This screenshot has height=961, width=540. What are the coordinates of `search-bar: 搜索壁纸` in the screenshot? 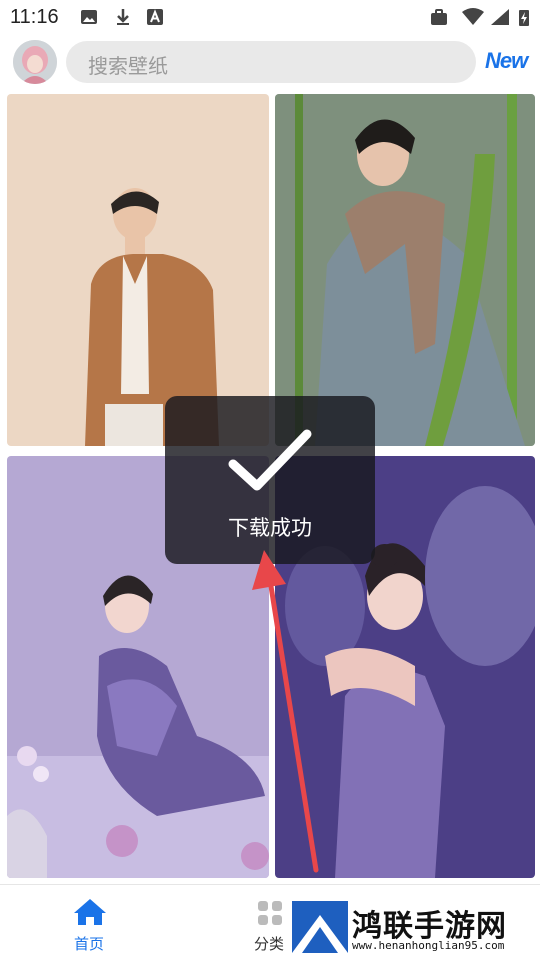 It's located at (271, 62).